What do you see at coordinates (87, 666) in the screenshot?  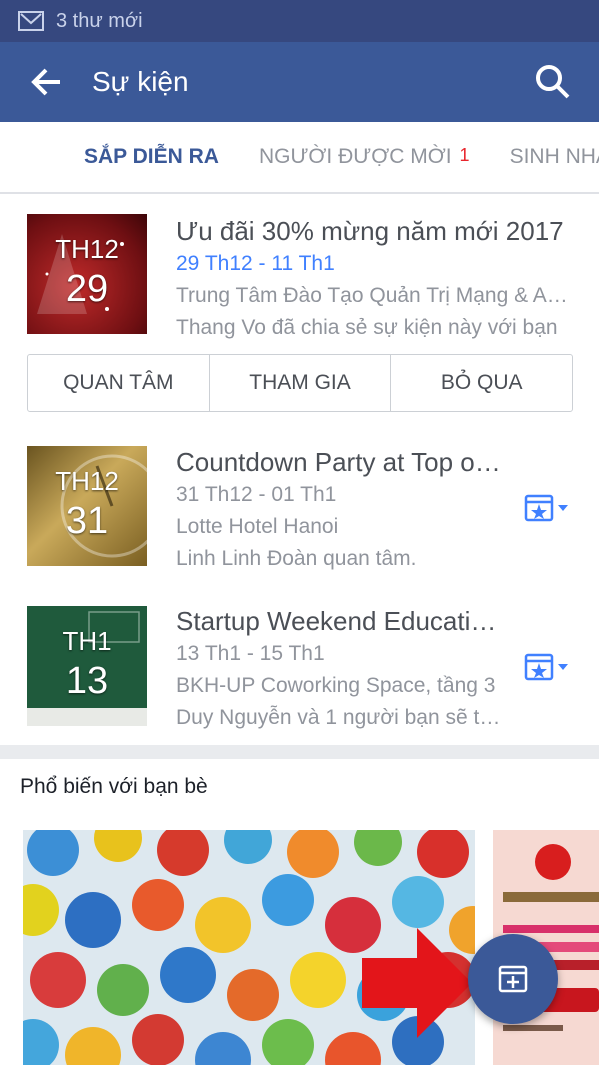 I see `event-thumbnail: TH1 13` at bounding box center [87, 666].